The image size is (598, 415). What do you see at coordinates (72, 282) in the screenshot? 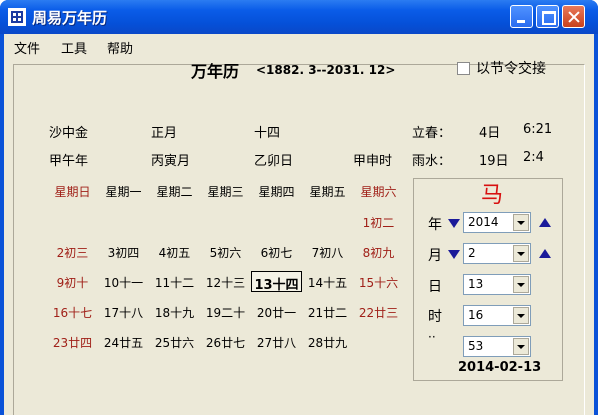
I see `day-cell: 9初十` at bounding box center [72, 282].